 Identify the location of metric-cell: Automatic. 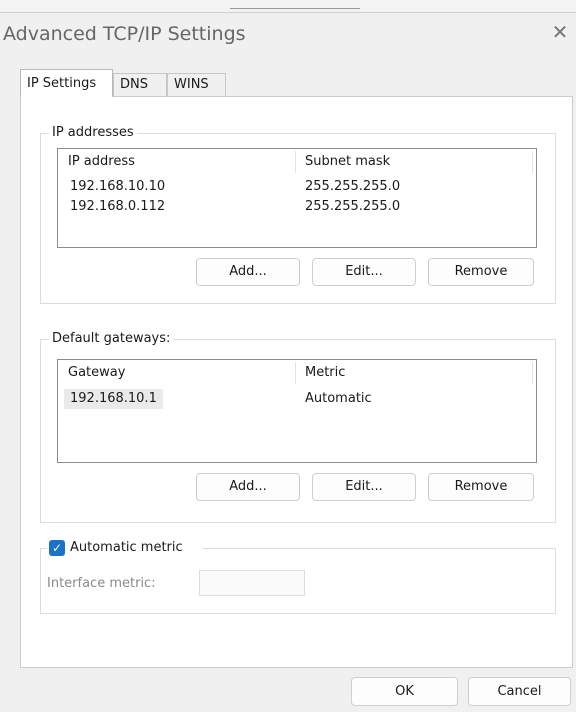
(338, 398).